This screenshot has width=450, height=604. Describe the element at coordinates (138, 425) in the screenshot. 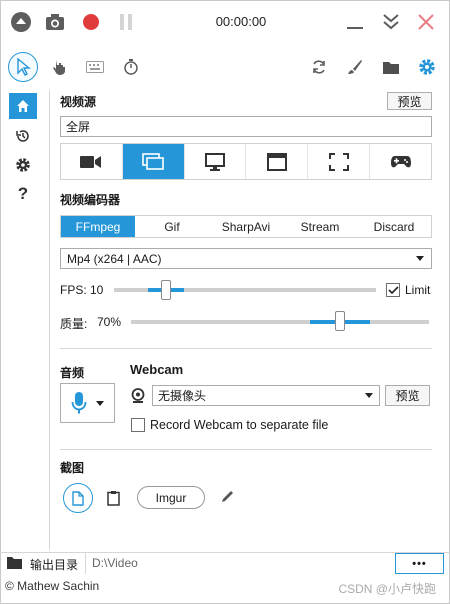

I see `separate-file-checkbox` at that location.